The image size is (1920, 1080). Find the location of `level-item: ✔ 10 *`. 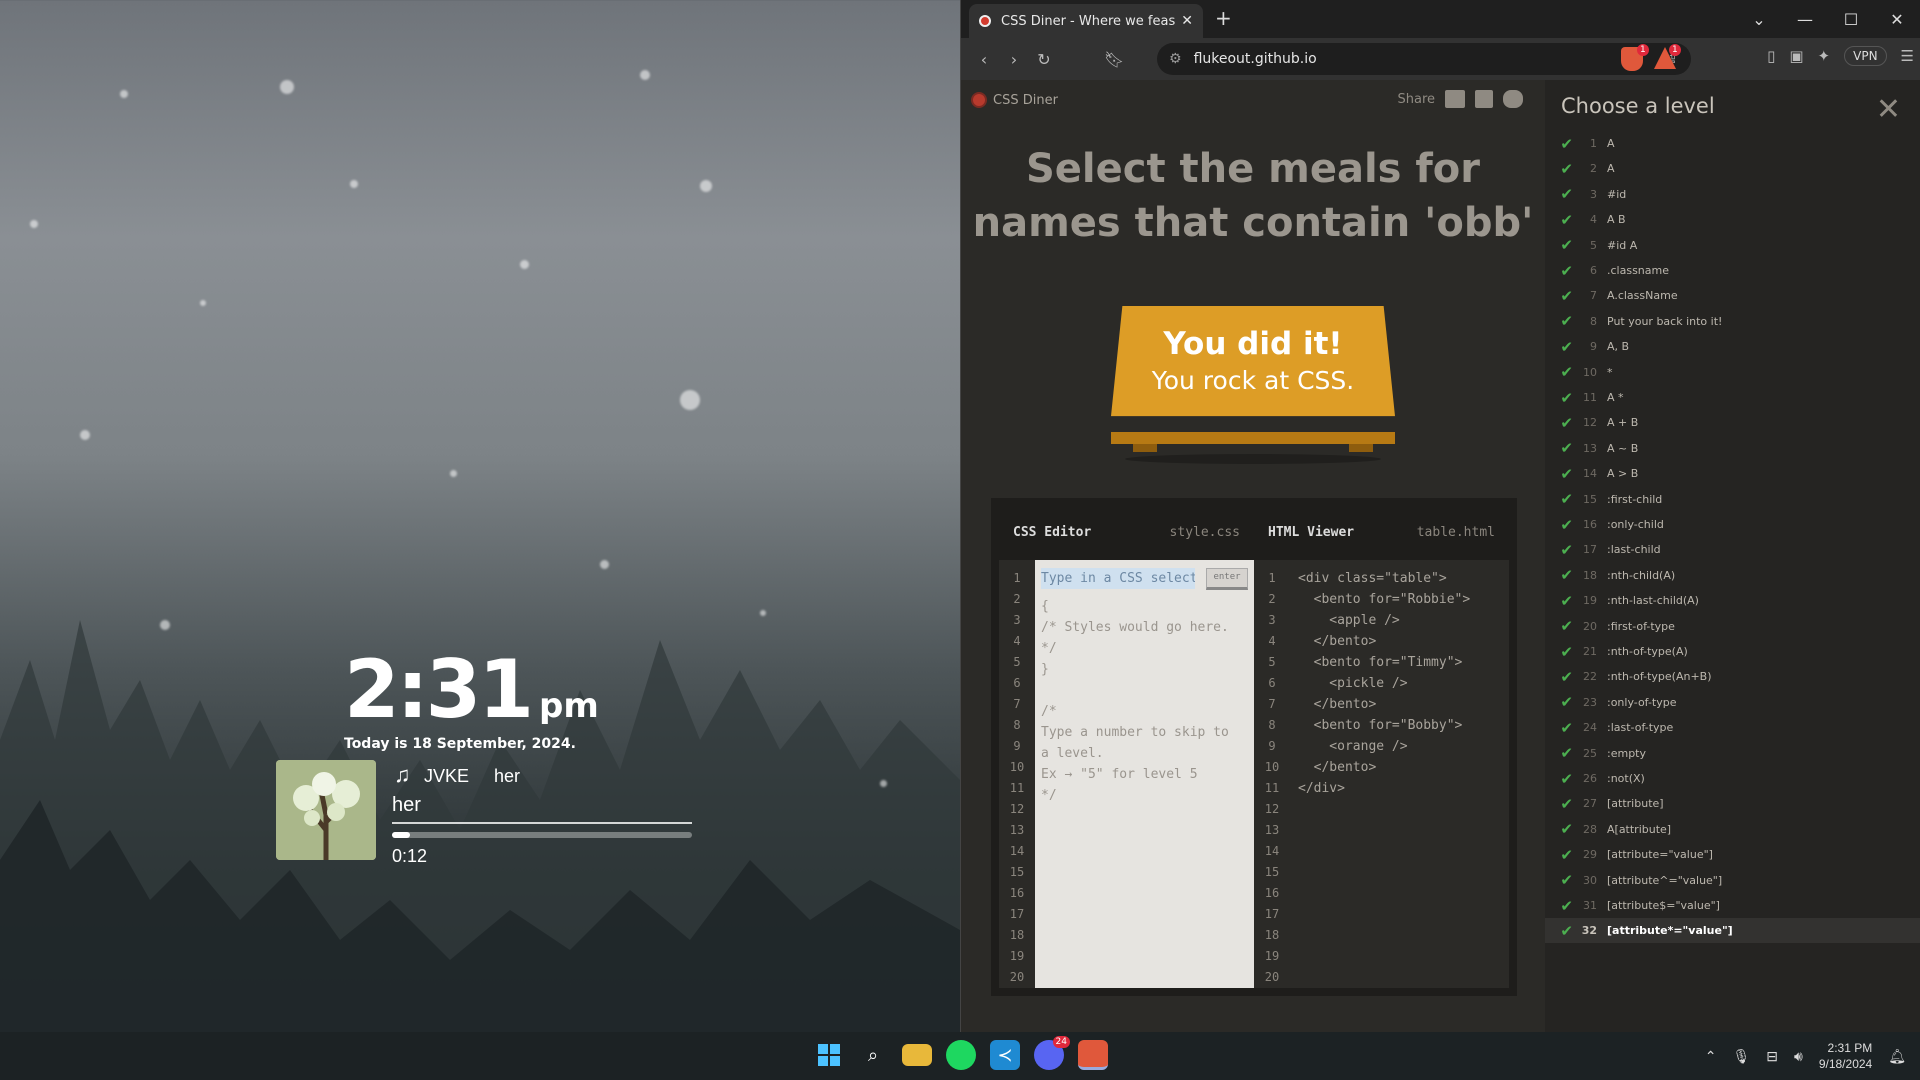

level-item: ✔ 10 * is located at coordinates (1732, 372).